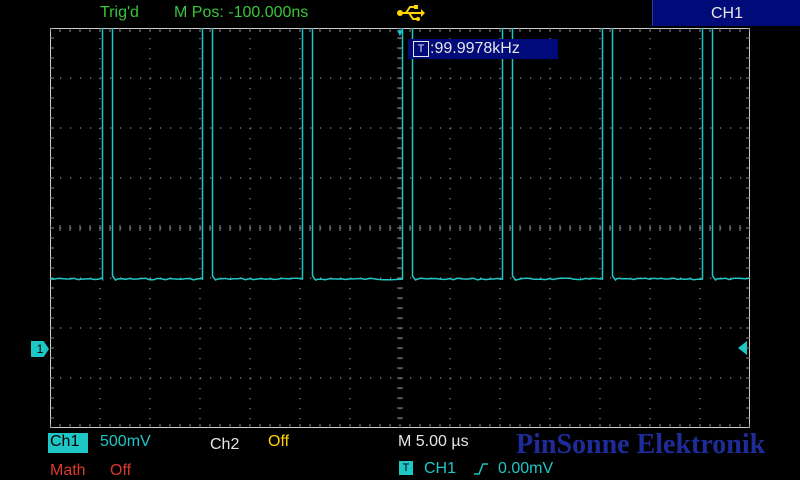 The width and height of the screenshot is (800, 480). What do you see at coordinates (119, 12) in the screenshot?
I see `trigger-status: Trig'd` at bounding box center [119, 12].